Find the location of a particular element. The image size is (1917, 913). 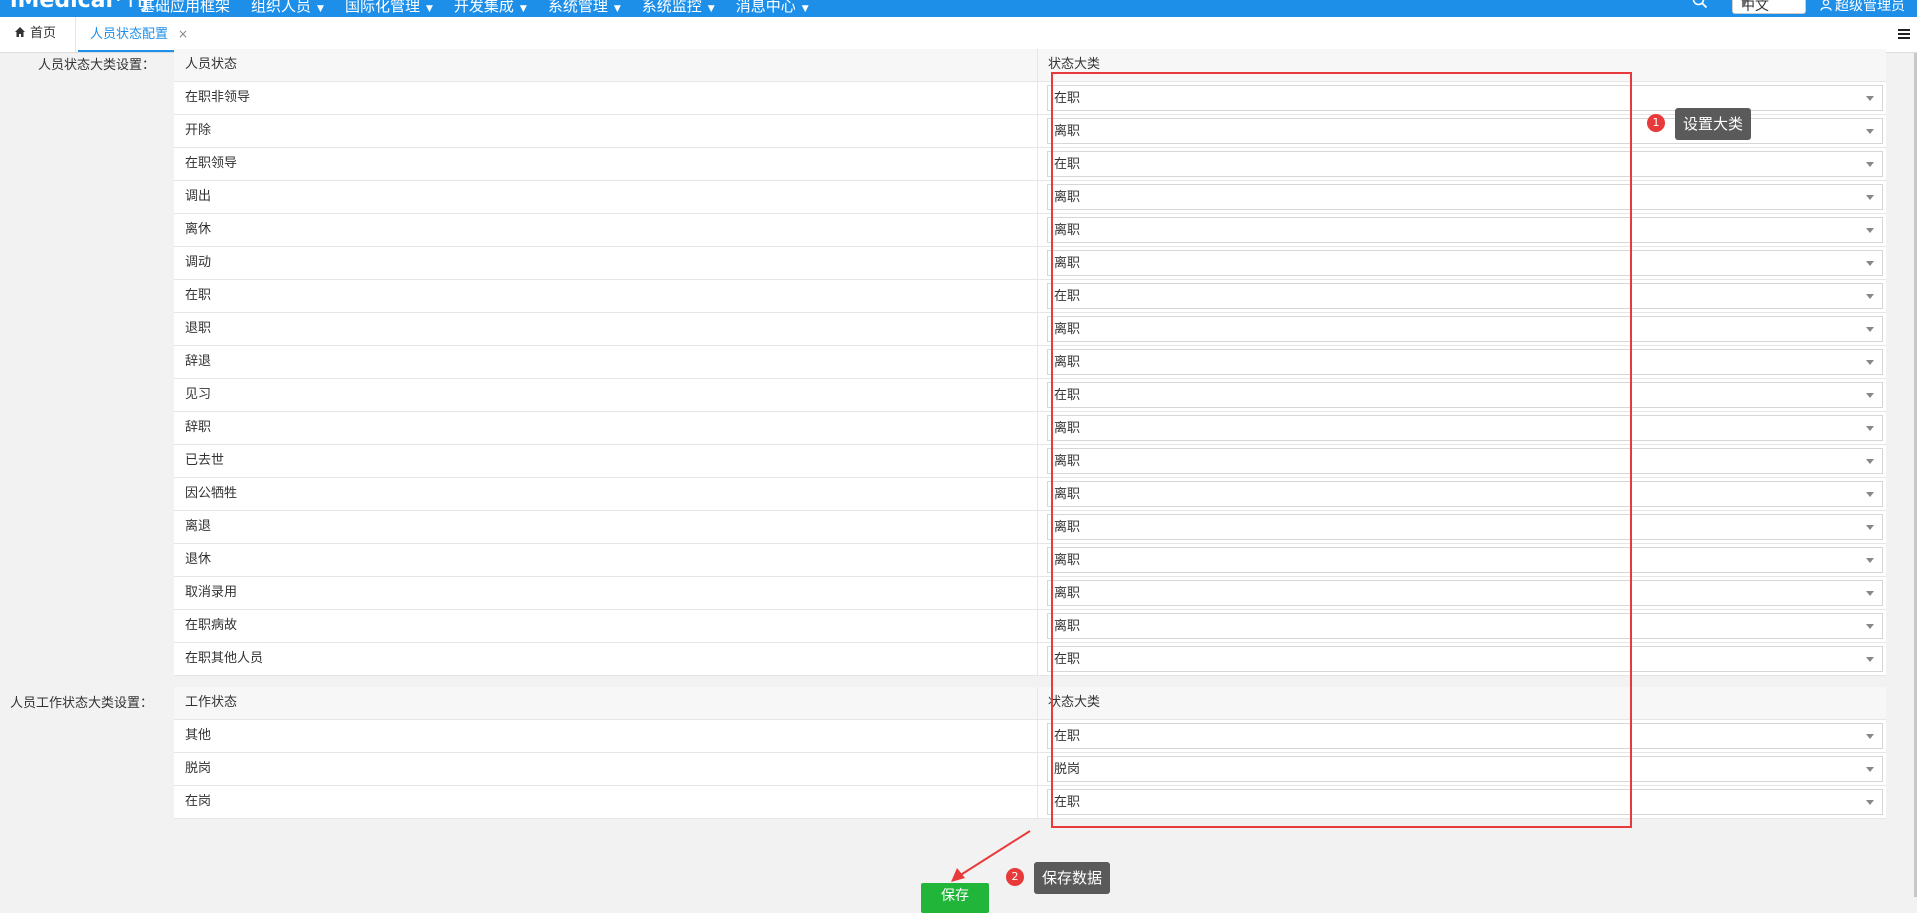

status-name: 离休 is located at coordinates (606, 230).